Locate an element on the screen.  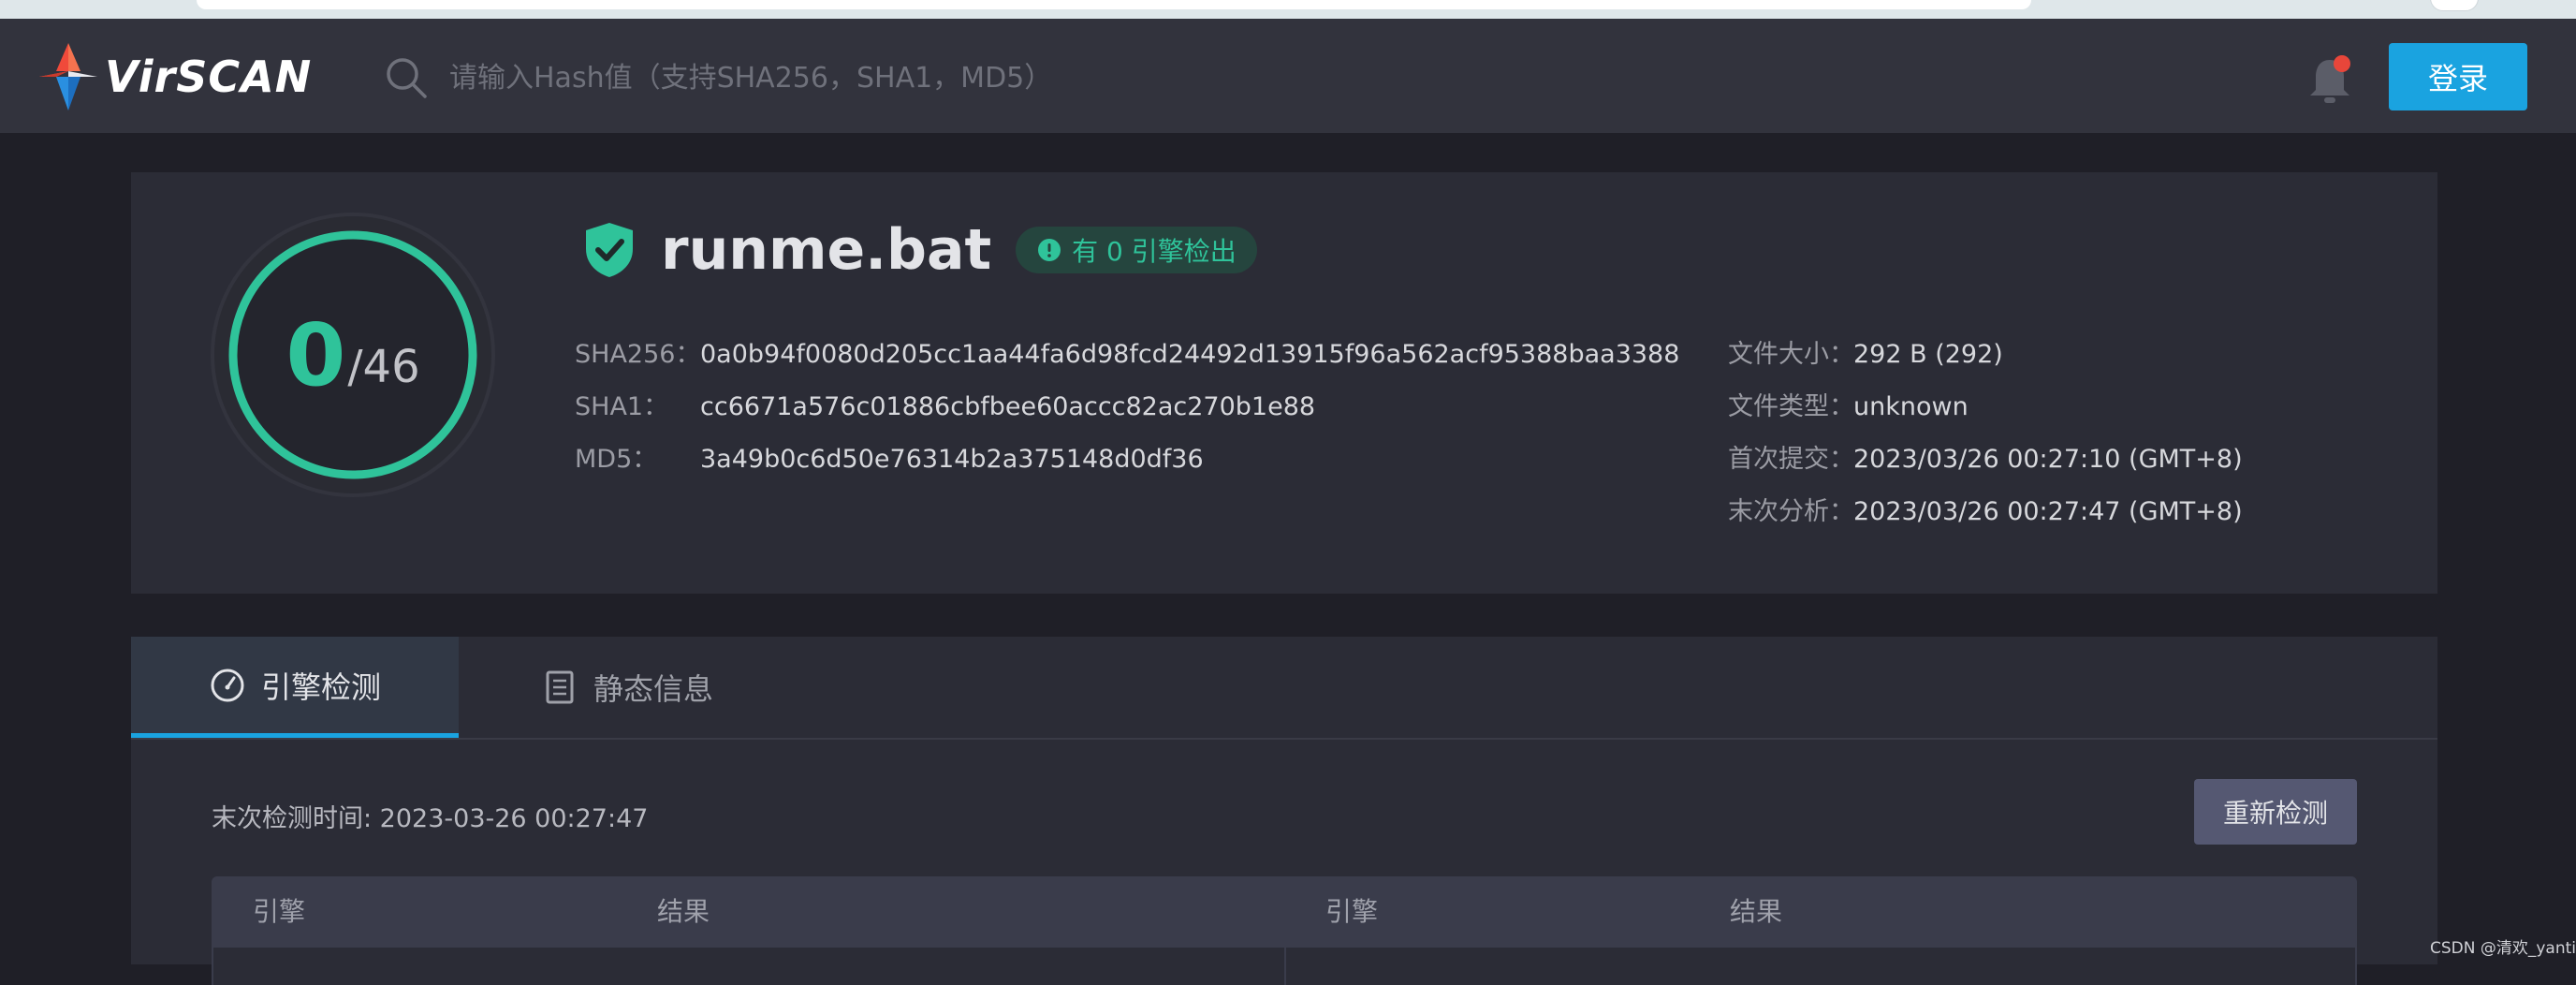
tab-label: 引擎检测 is located at coordinates (320, 687).